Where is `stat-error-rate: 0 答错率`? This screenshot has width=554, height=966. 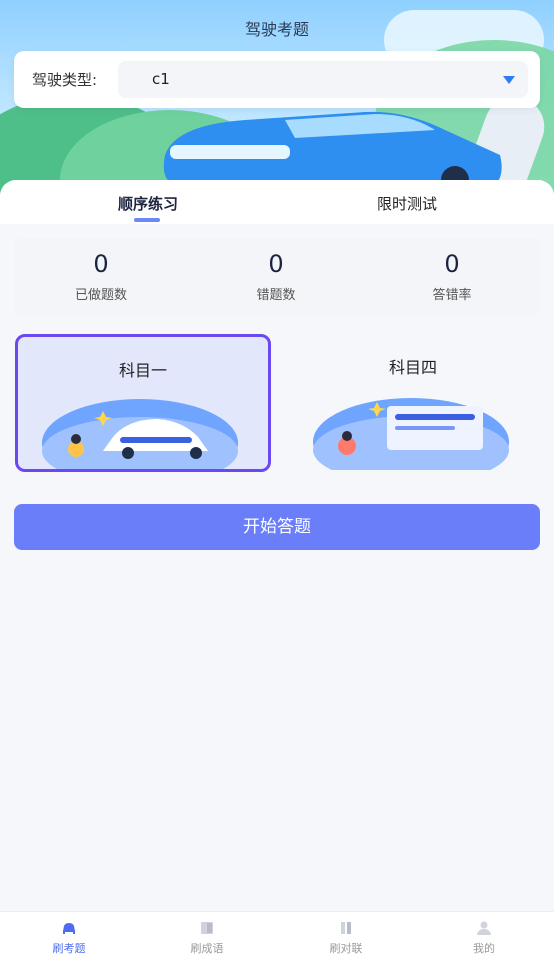
stat-error-rate: 0 答错率 is located at coordinates (452, 276).